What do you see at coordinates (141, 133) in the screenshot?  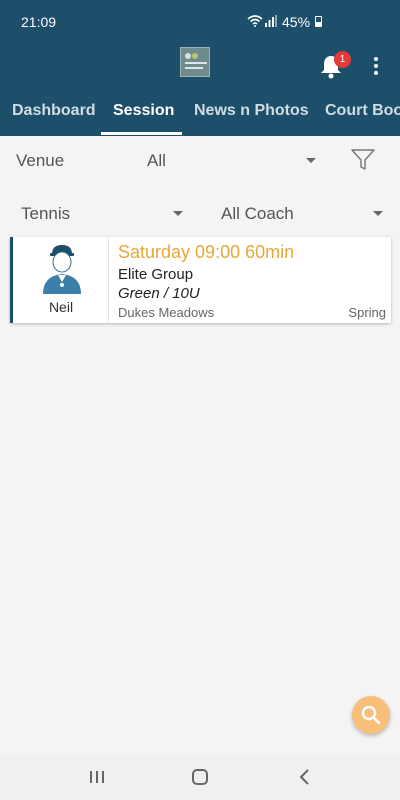 I see `active-tab-indicator` at bounding box center [141, 133].